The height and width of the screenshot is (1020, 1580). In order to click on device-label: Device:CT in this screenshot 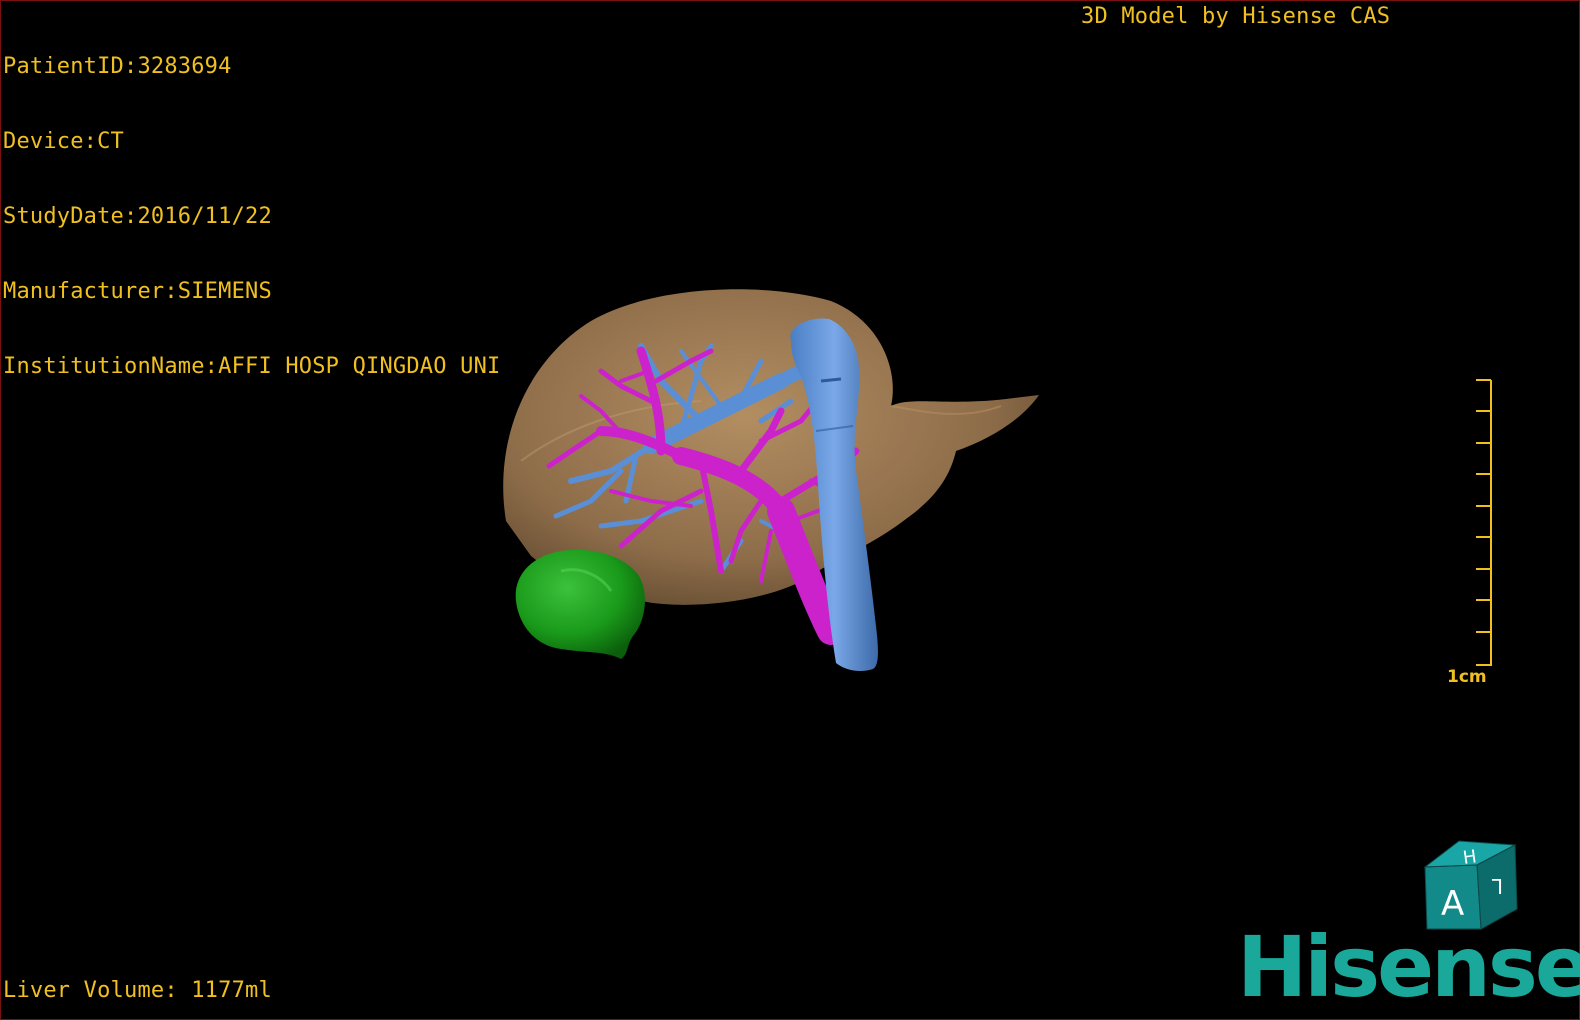, I will do `click(64, 141)`.